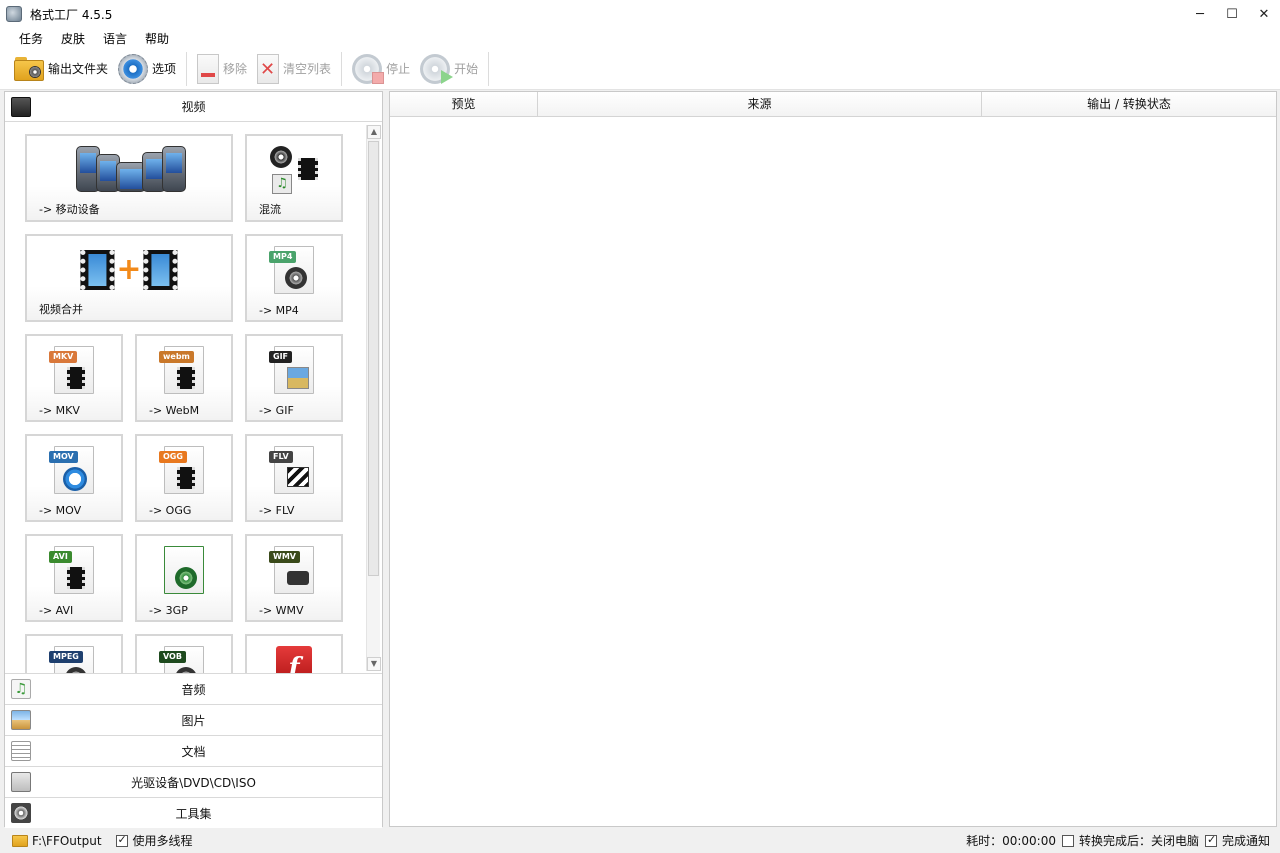  Describe the element at coordinates (222, 69) in the screenshot. I see `remove-button: 移除` at that location.